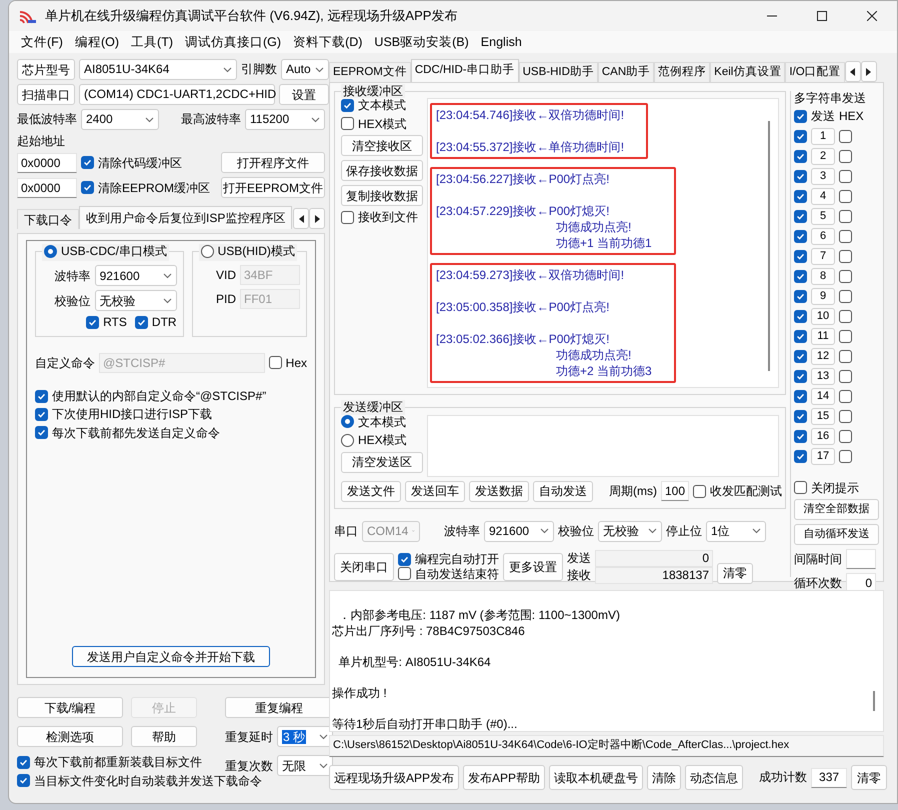 This screenshot has width=898, height=810. I want to click on string-send-button: 3, so click(823, 176).